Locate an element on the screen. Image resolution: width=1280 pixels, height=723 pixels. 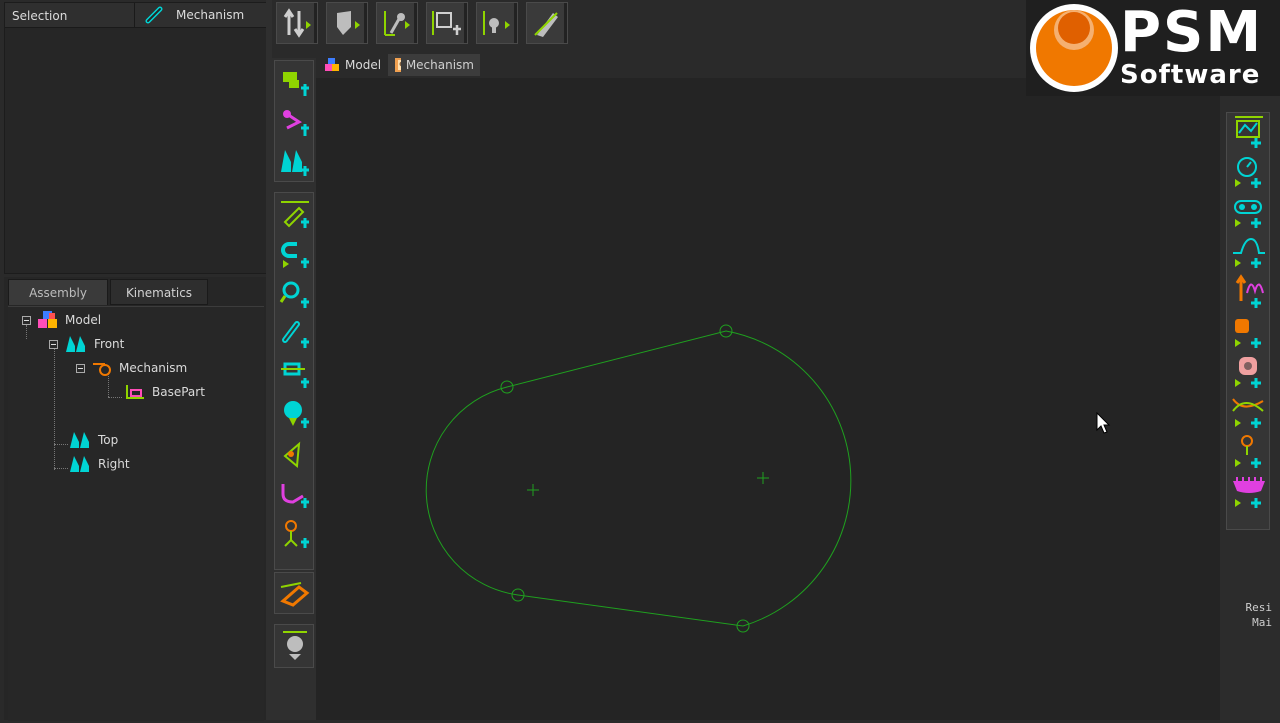
add-sketch-button is located at coordinates (295, 214).